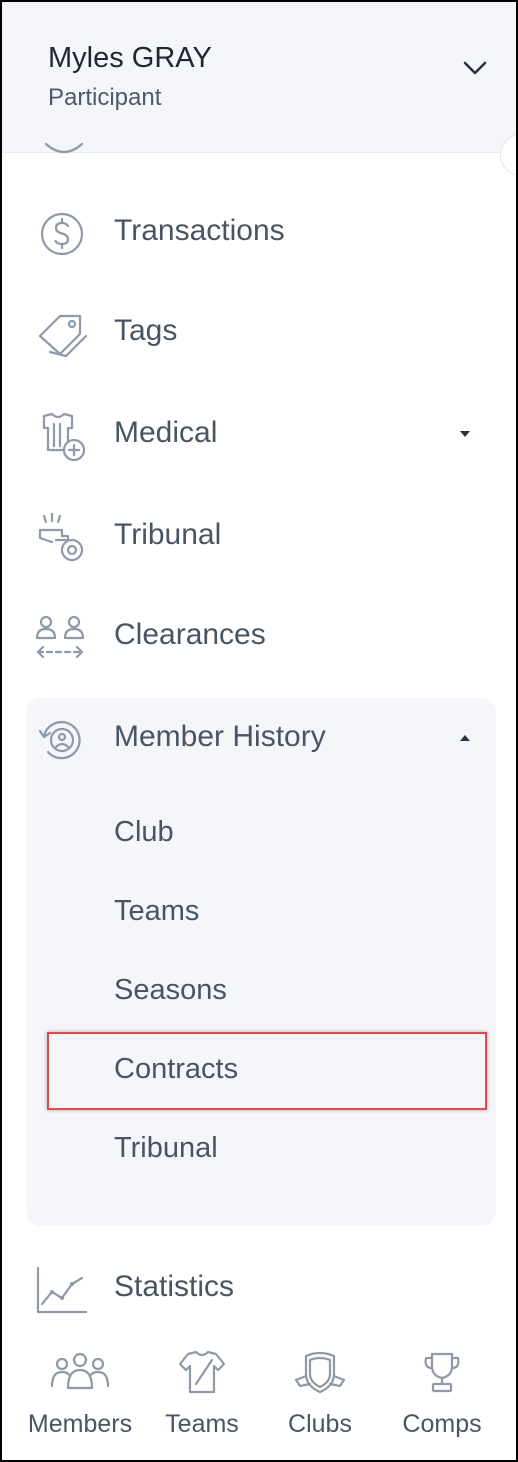 The height and width of the screenshot is (1462, 518). I want to click on shield-icon, so click(320, 1372).